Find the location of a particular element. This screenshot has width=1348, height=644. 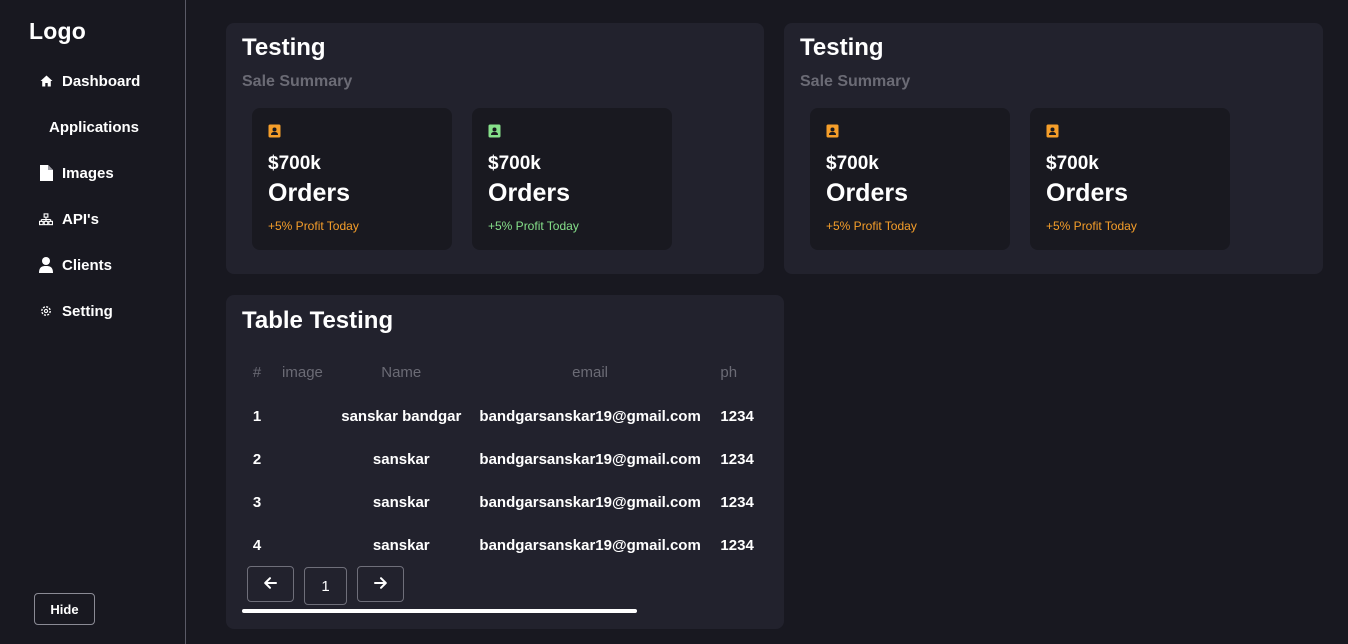

previous-page-button is located at coordinates (270, 584).